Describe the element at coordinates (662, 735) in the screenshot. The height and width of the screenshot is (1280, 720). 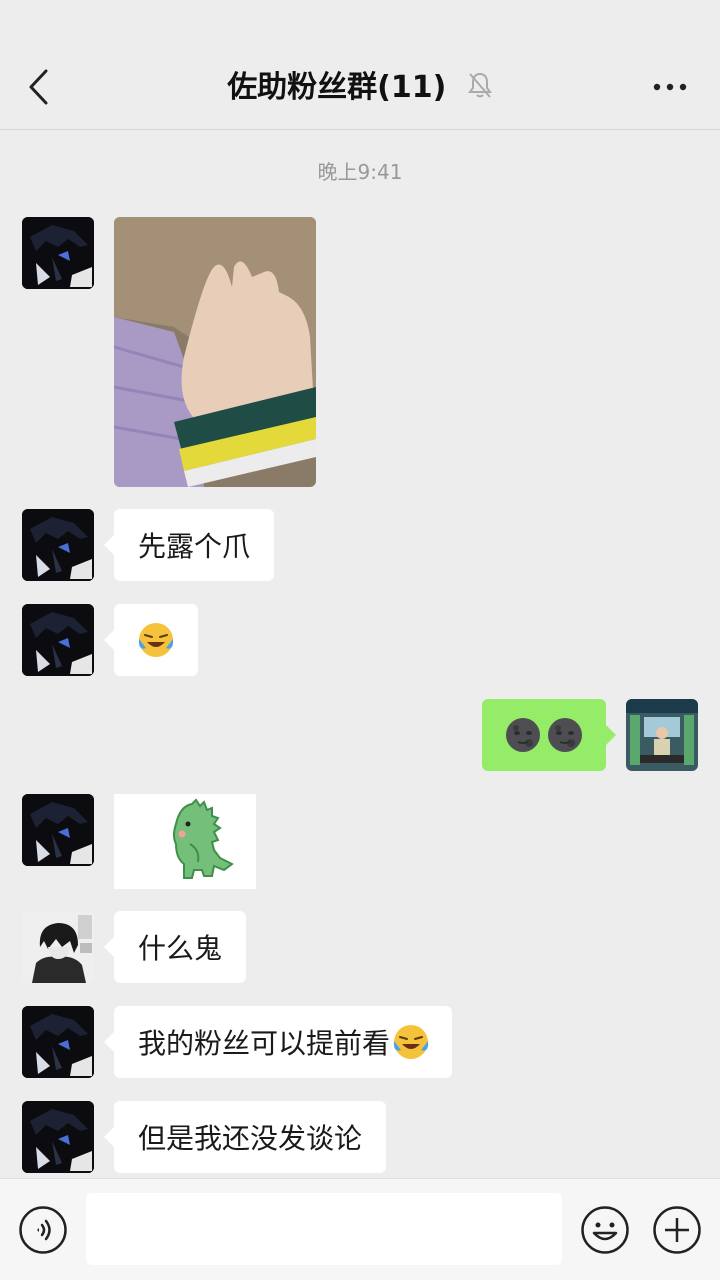
I see `my-avatar` at that location.